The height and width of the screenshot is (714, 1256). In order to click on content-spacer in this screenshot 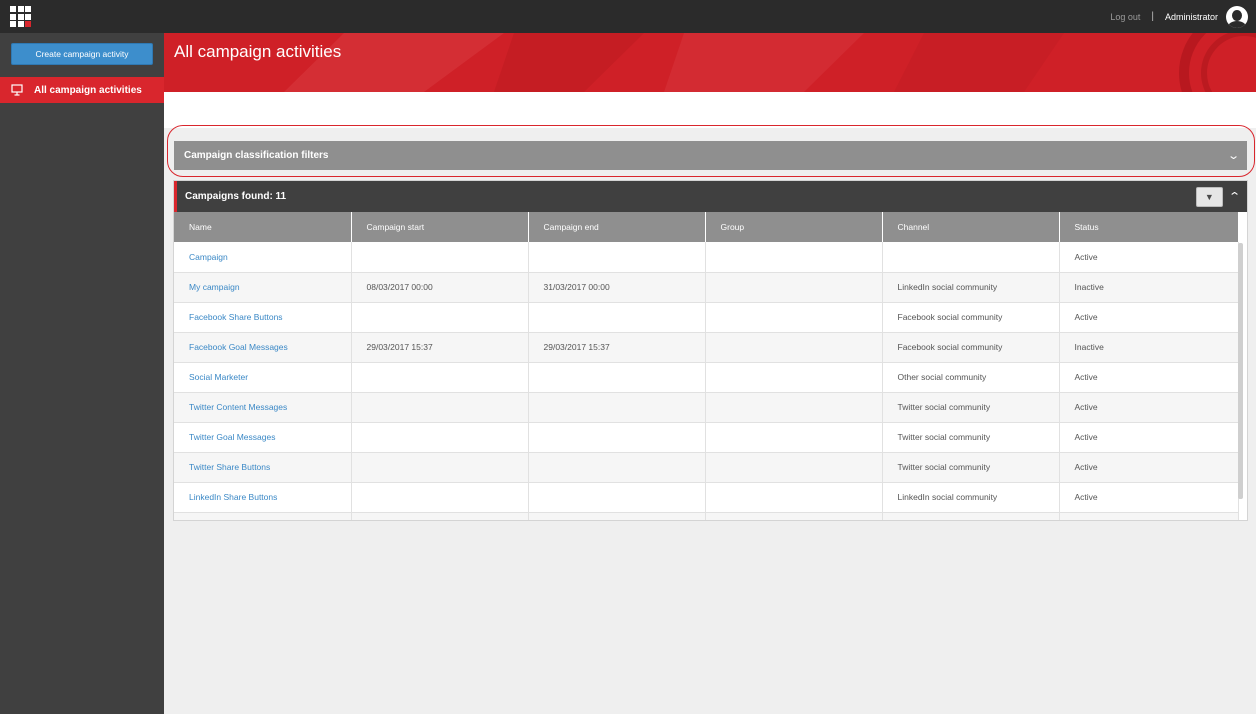, I will do `click(710, 110)`.